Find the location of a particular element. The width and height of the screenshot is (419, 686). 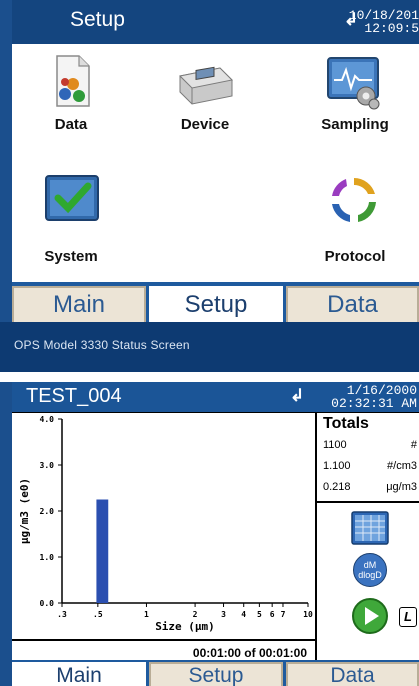

dlogd-label: dlogD is located at coordinates (370, 575).